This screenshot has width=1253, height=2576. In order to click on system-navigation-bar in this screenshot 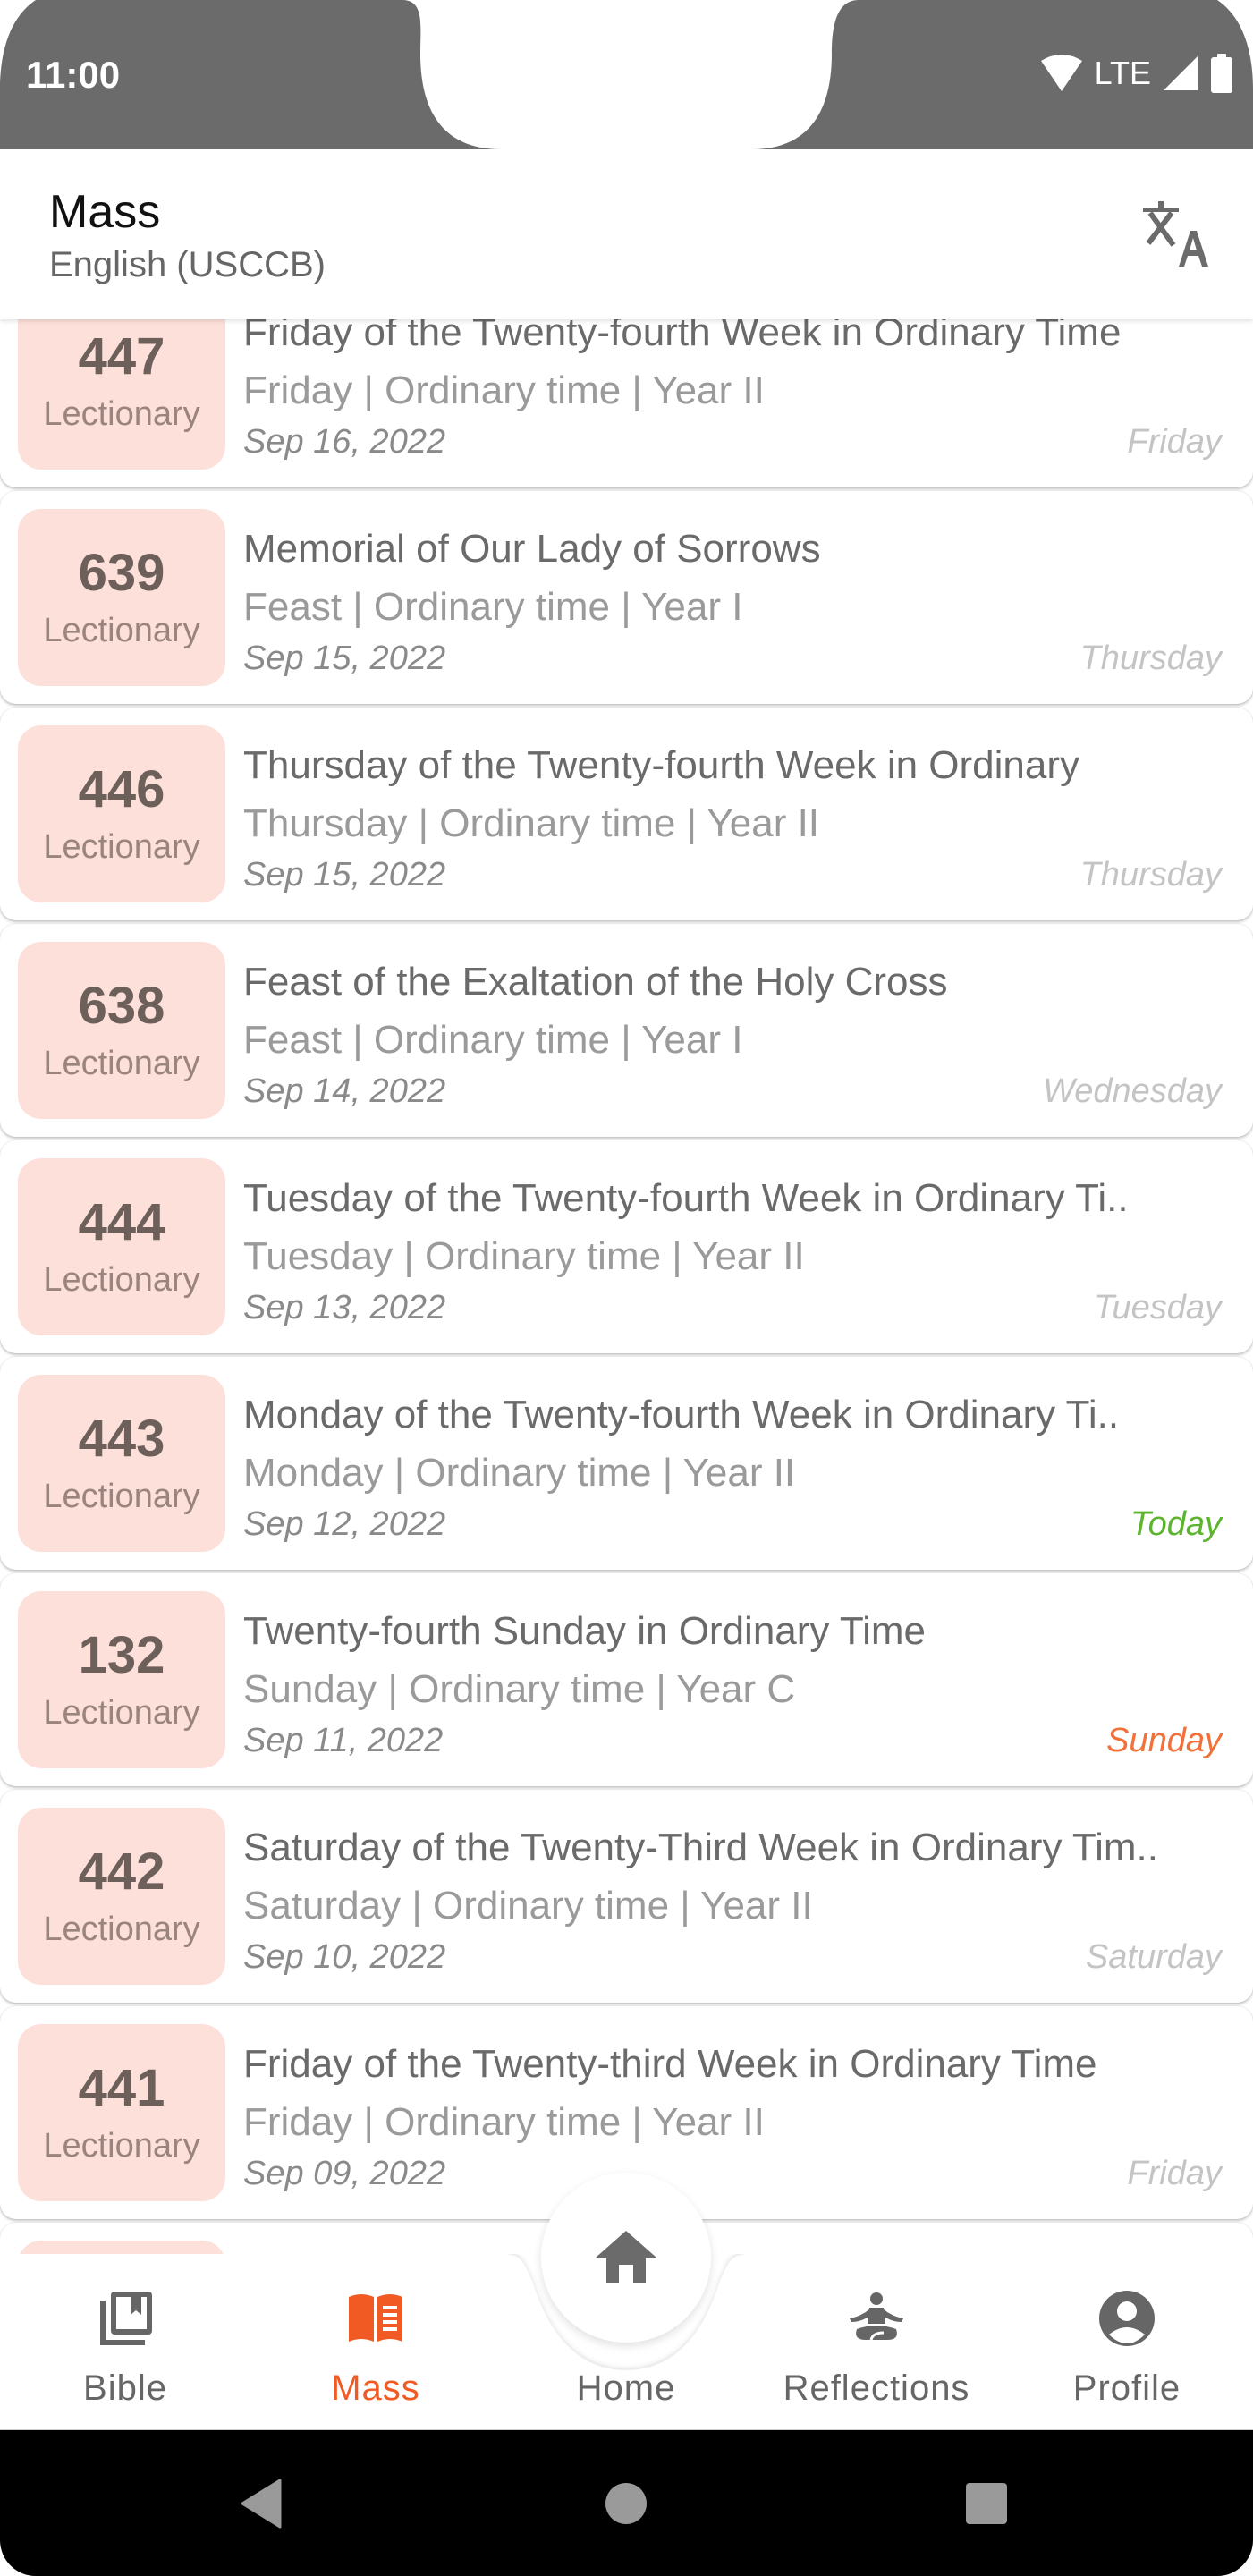, I will do `click(626, 2502)`.